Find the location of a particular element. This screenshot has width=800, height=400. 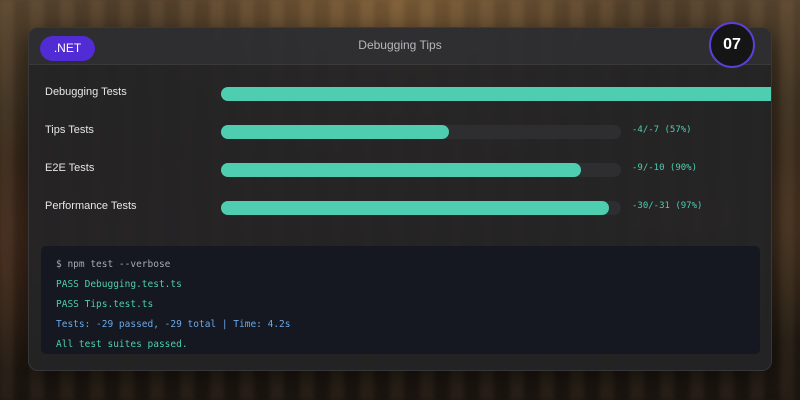

progress-row: Debugging Tests is located at coordinates (400, 94).